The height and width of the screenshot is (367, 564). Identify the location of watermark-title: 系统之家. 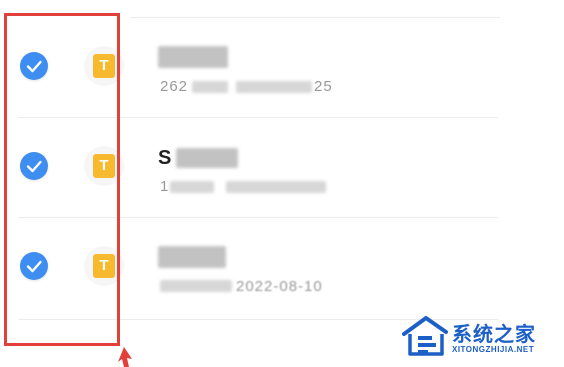
(494, 335).